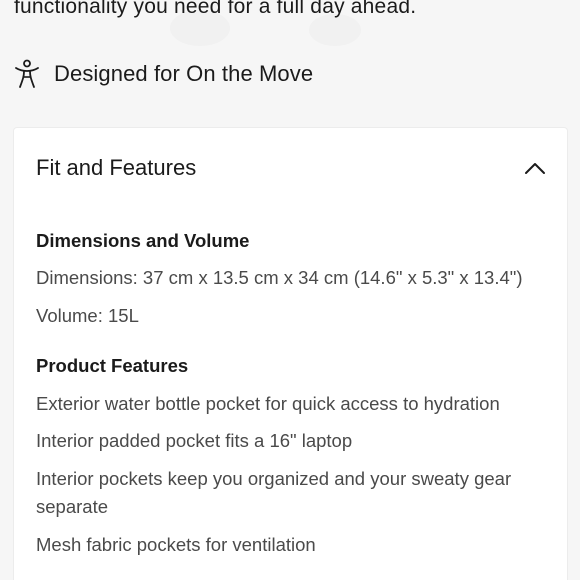 This screenshot has width=580, height=580. I want to click on feature-highlight: Designed for On the Move, so click(163, 74).